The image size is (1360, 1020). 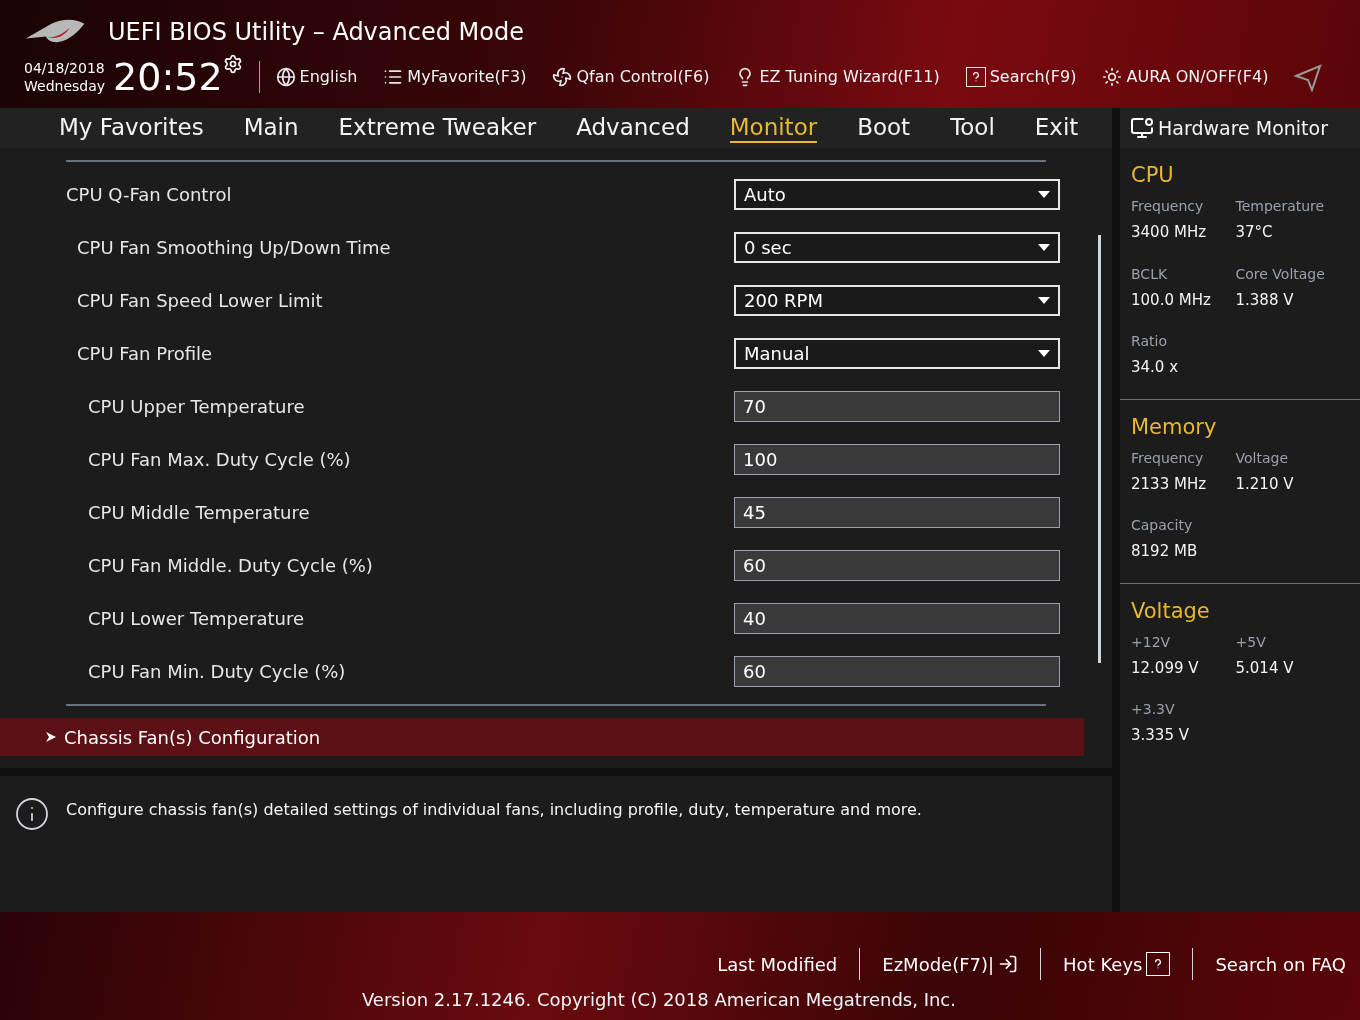 What do you see at coordinates (437, 128) in the screenshot?
I see `menu-tab: Extreme Tweaker` at bounding box center [437, 128].